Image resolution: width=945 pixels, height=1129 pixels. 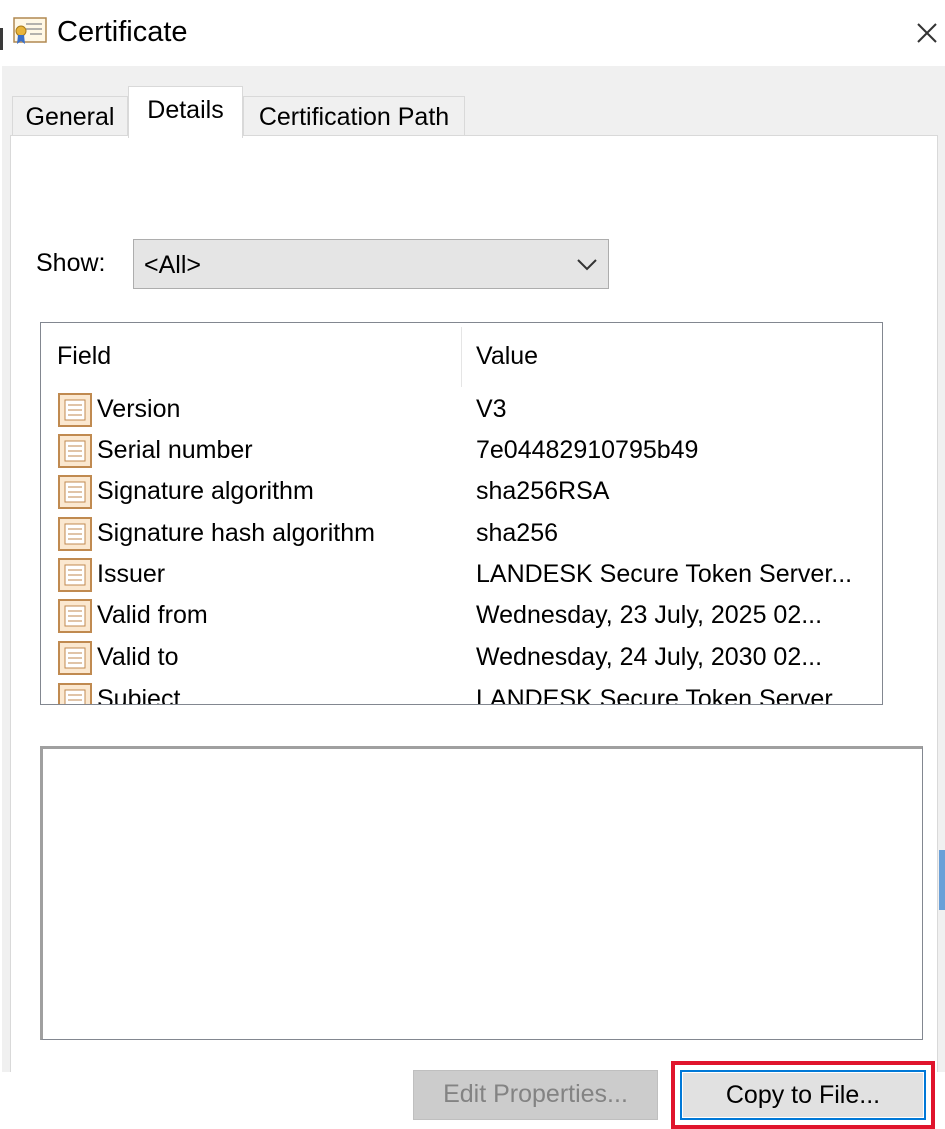 What do you see at coordinates (172, 265) in the screenshot?
I see `show-selected-value: <All>` at bounding box center [172, 265].